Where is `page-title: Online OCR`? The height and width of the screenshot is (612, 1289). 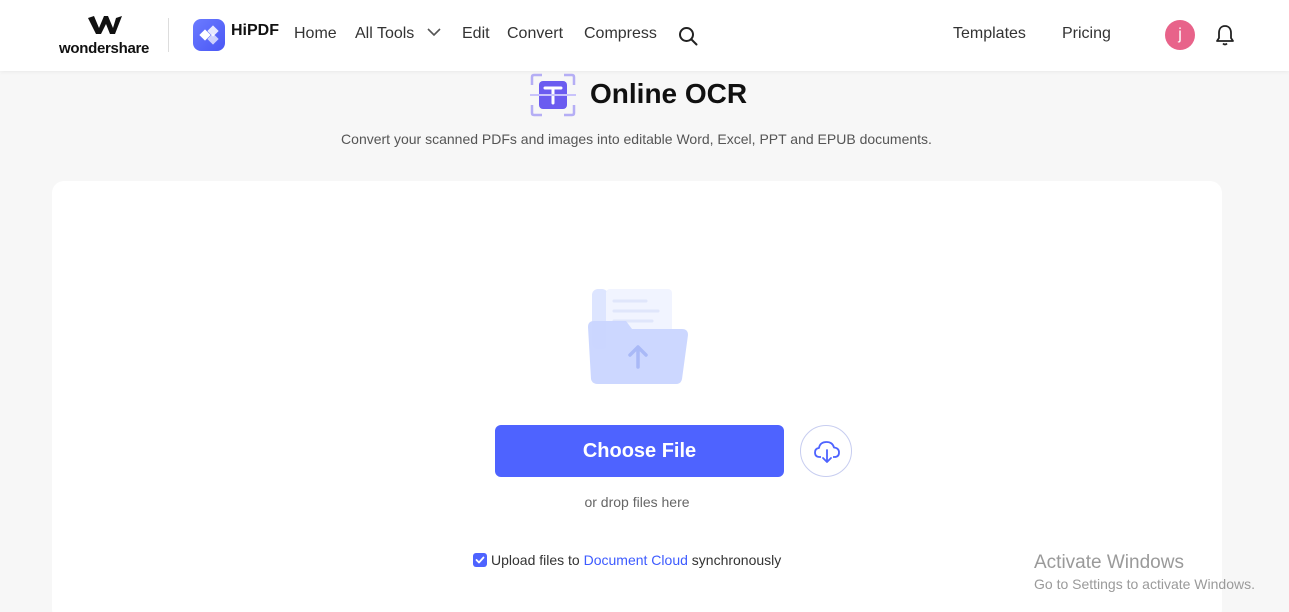 page-title: Online OCR is located at coordinates (669, 93).